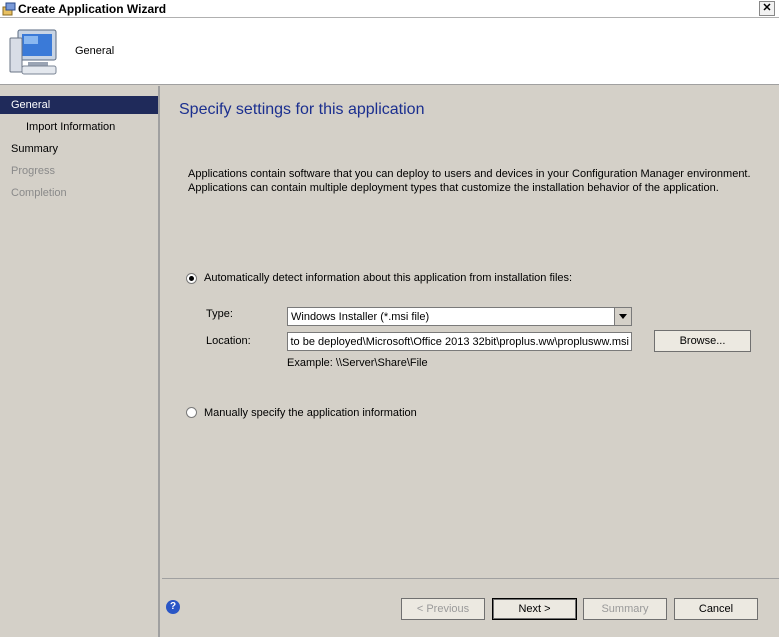 This screenshot has width=779, height=637. Describe the element at coordinates (92, 9) in the screenshot. I see `window-title: Create Application Wizard` at that location.